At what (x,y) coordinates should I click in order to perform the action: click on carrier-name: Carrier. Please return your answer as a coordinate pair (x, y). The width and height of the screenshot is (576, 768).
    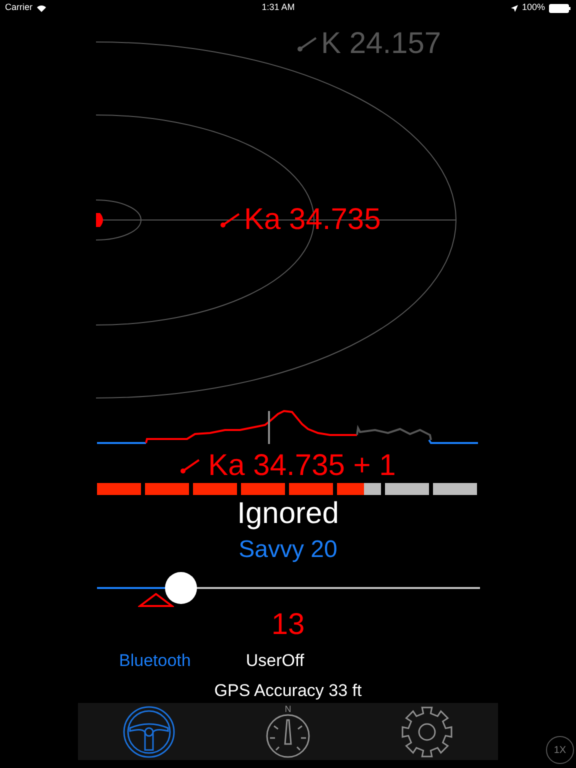
    Looking at the image, I should click on (19, 7).